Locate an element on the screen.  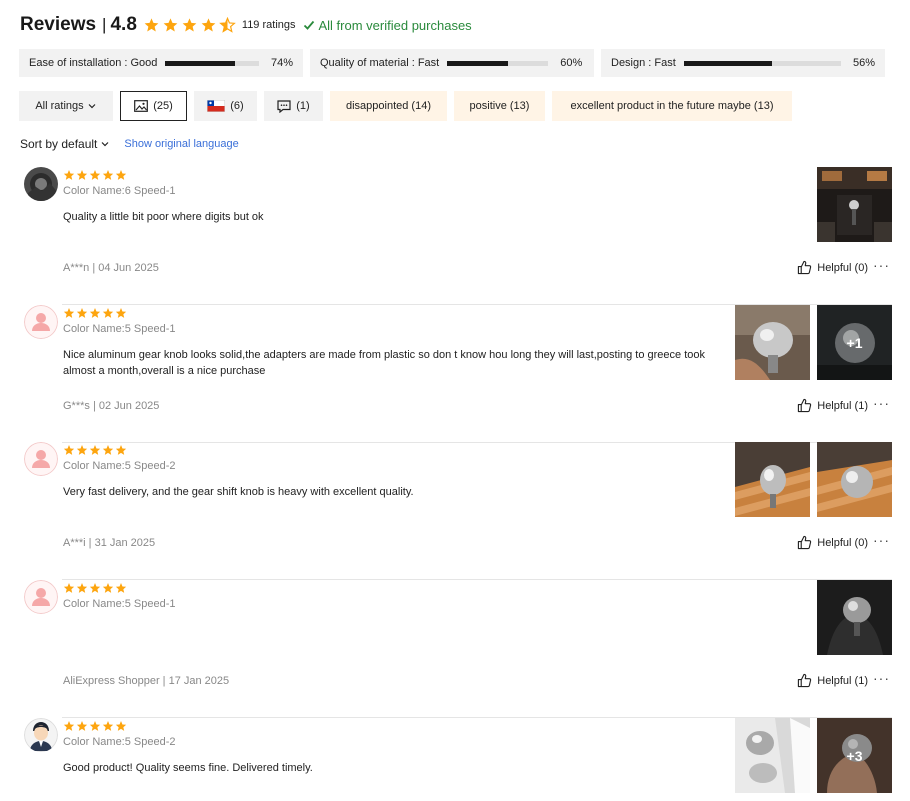
metric-percent: 56% is located at coordinates (863, 63).